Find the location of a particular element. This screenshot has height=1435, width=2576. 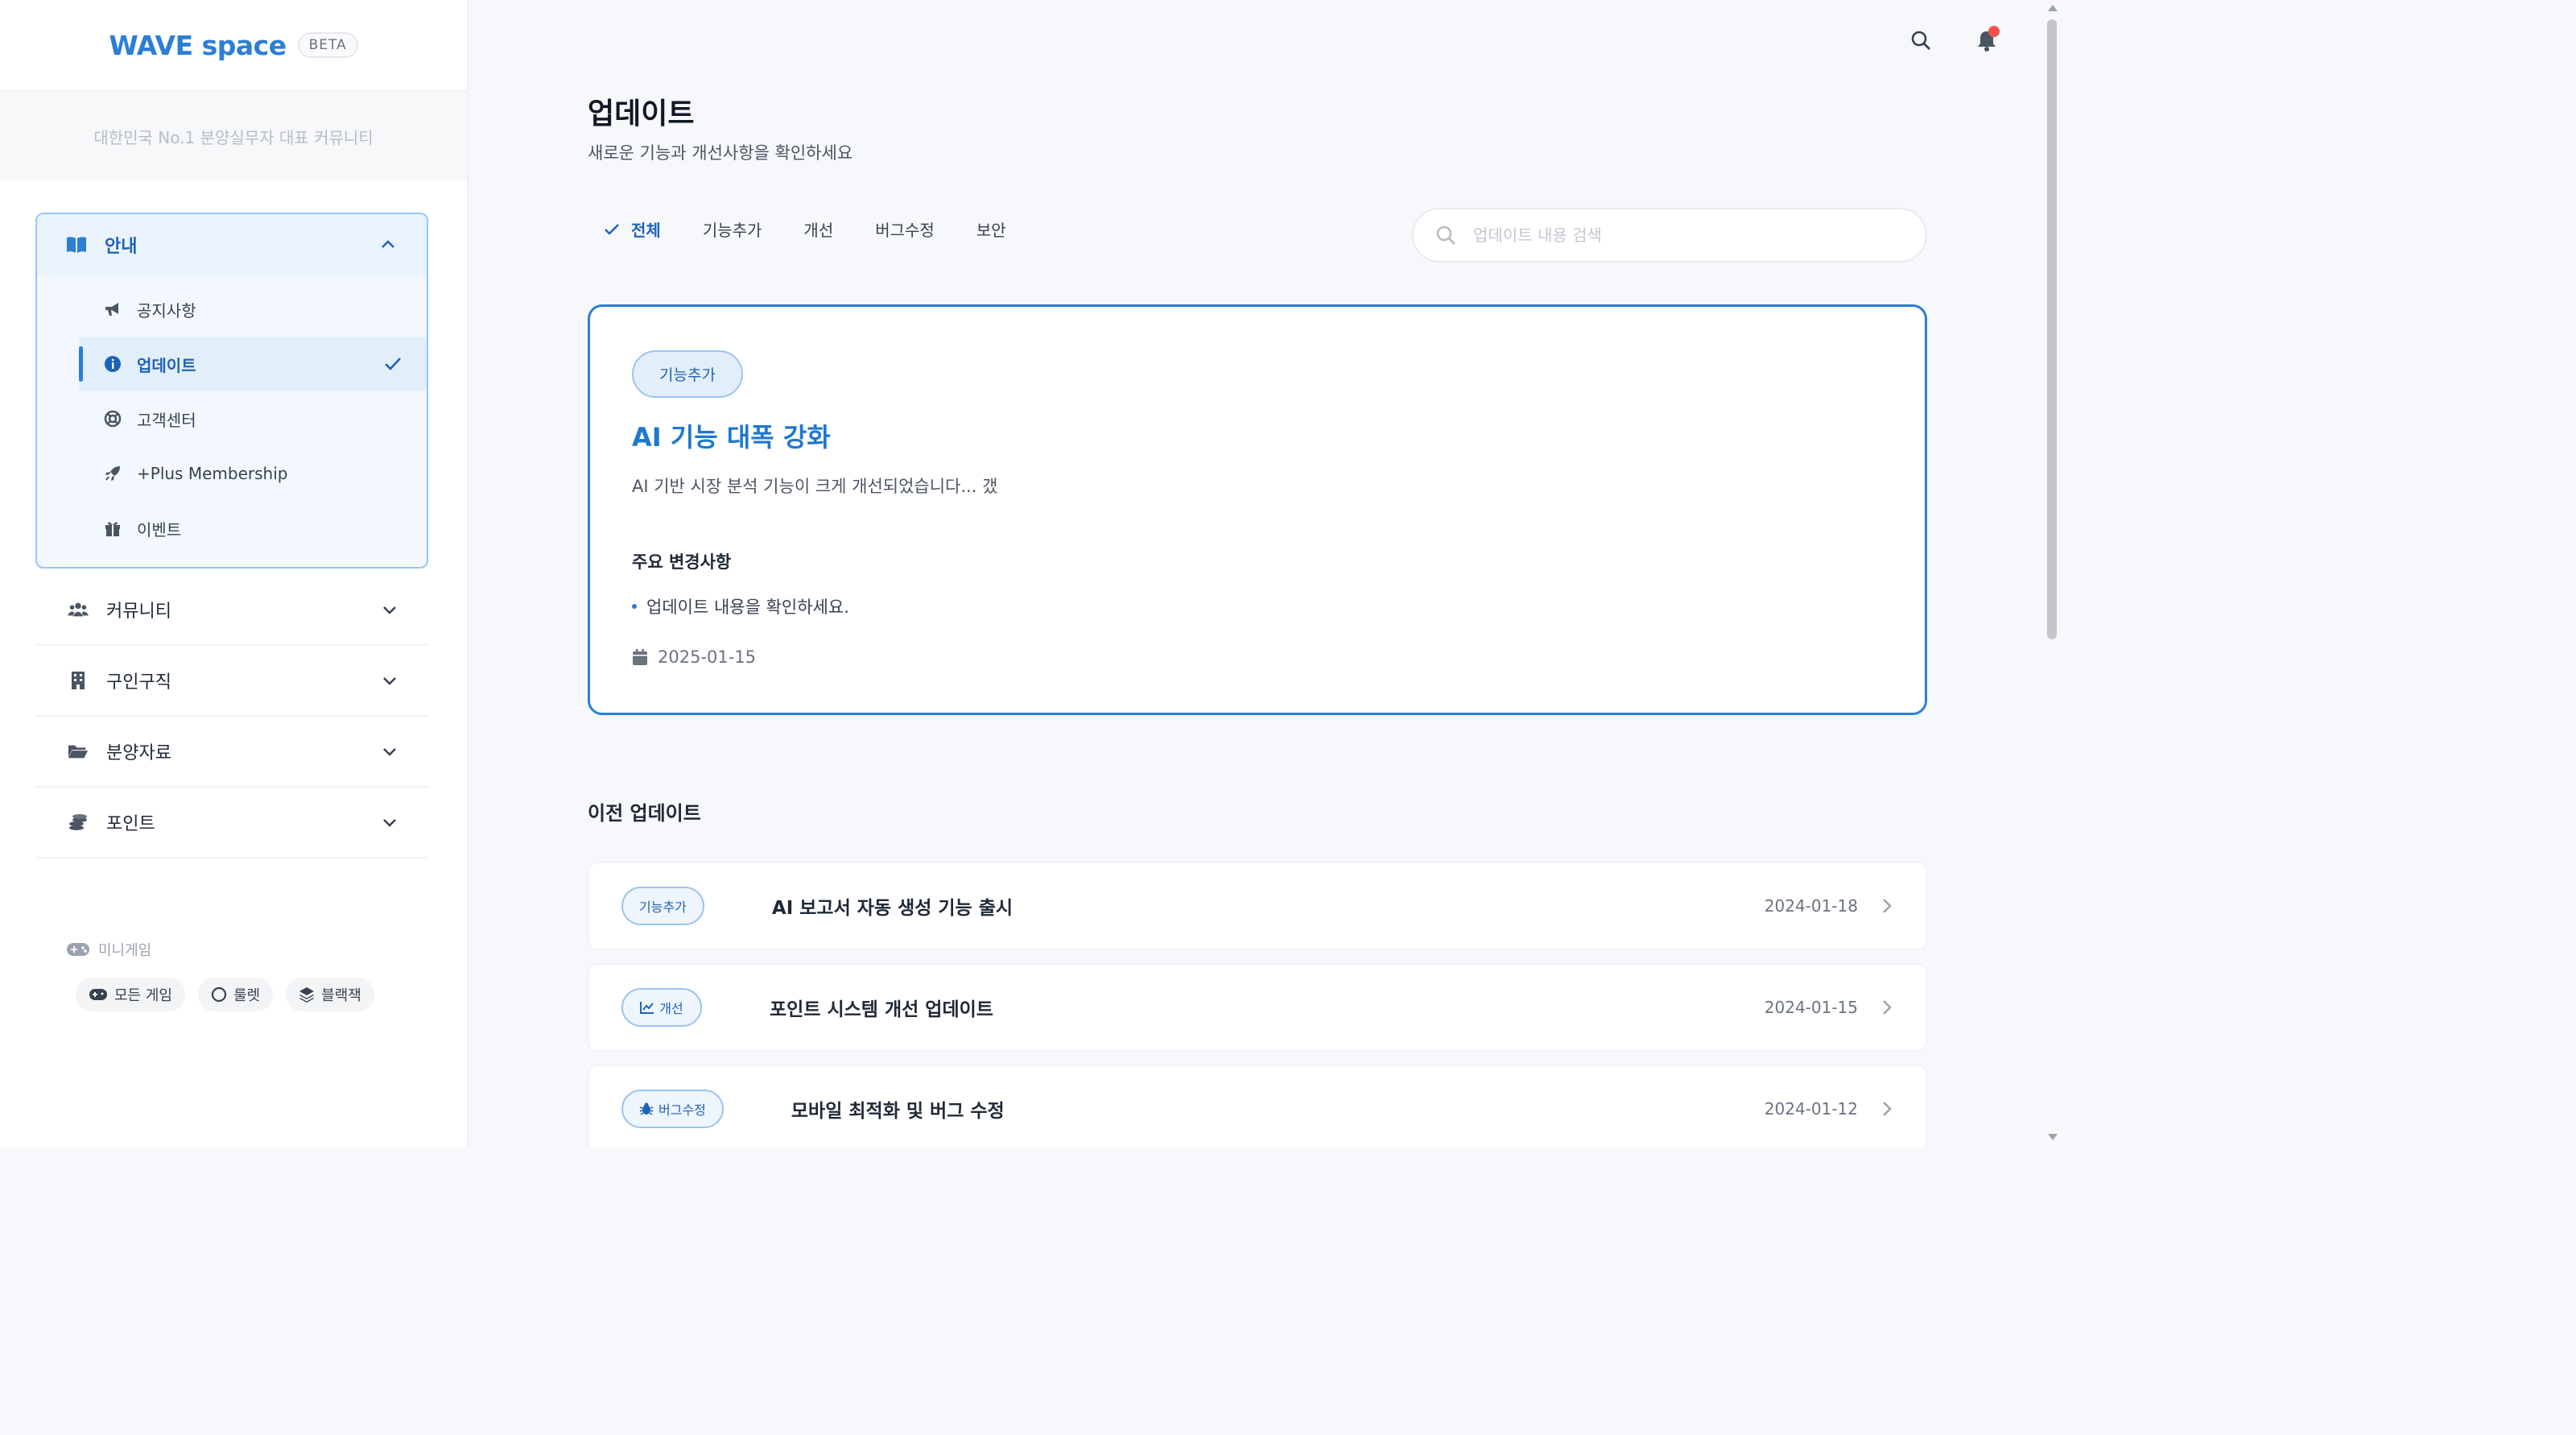

mini-game-section: 미니게임 모든 게임 룰렛 블랙잭 is located at coordinates (220, 975).